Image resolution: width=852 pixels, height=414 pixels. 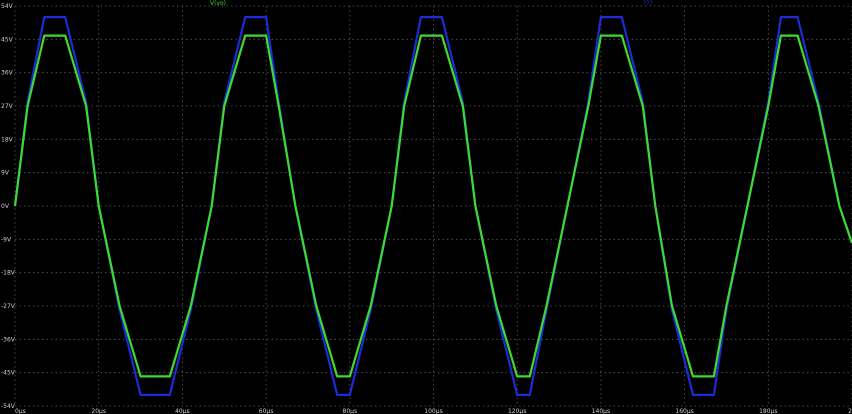 I want to click on y-tick-label: 18V, so click(x=7, y=139).